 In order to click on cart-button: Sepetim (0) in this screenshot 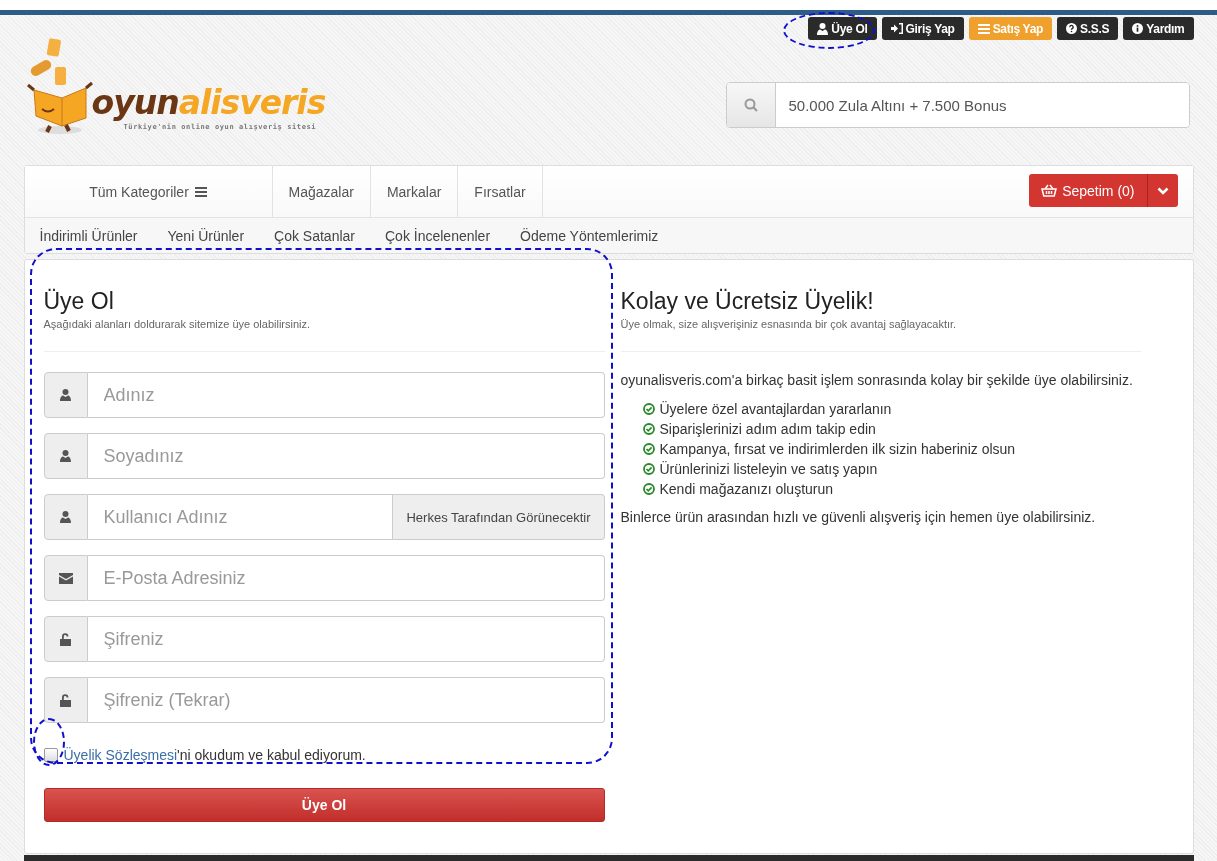, I will do `click(1088, 190)`.